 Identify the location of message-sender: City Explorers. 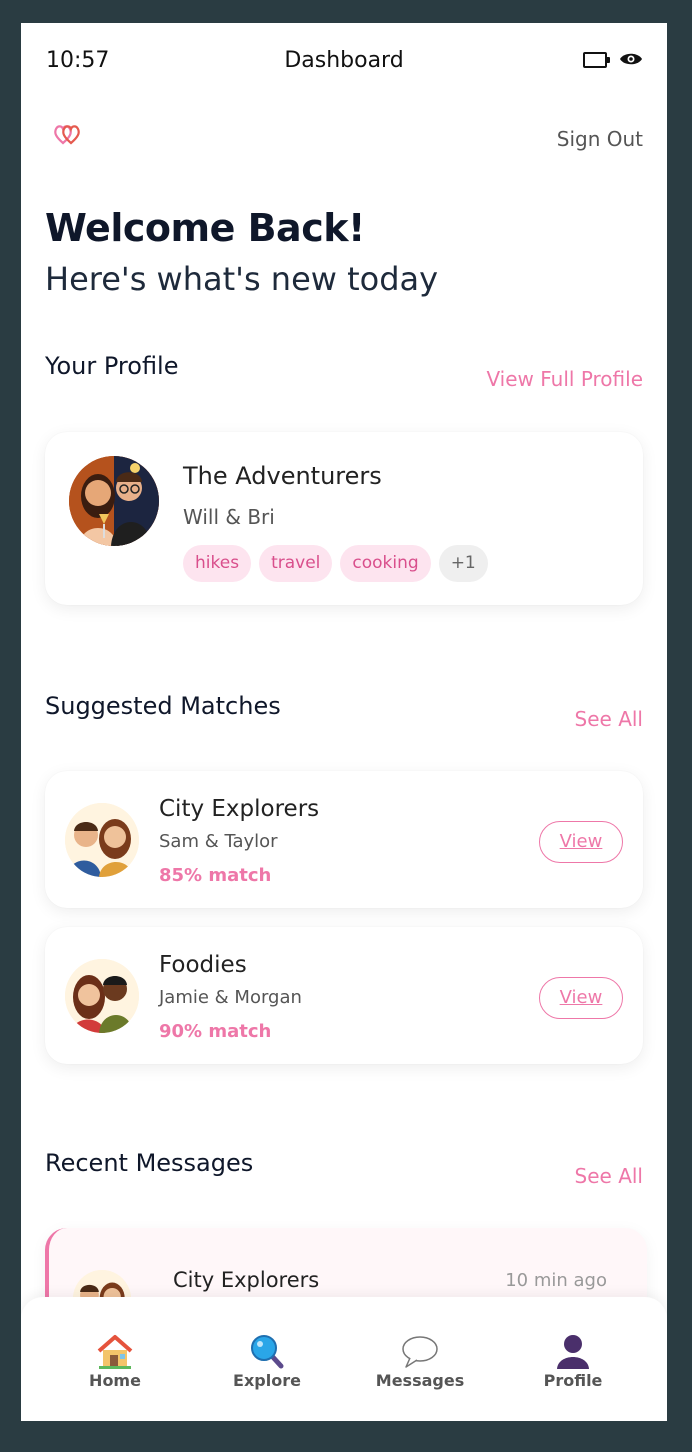
(246, 1280).